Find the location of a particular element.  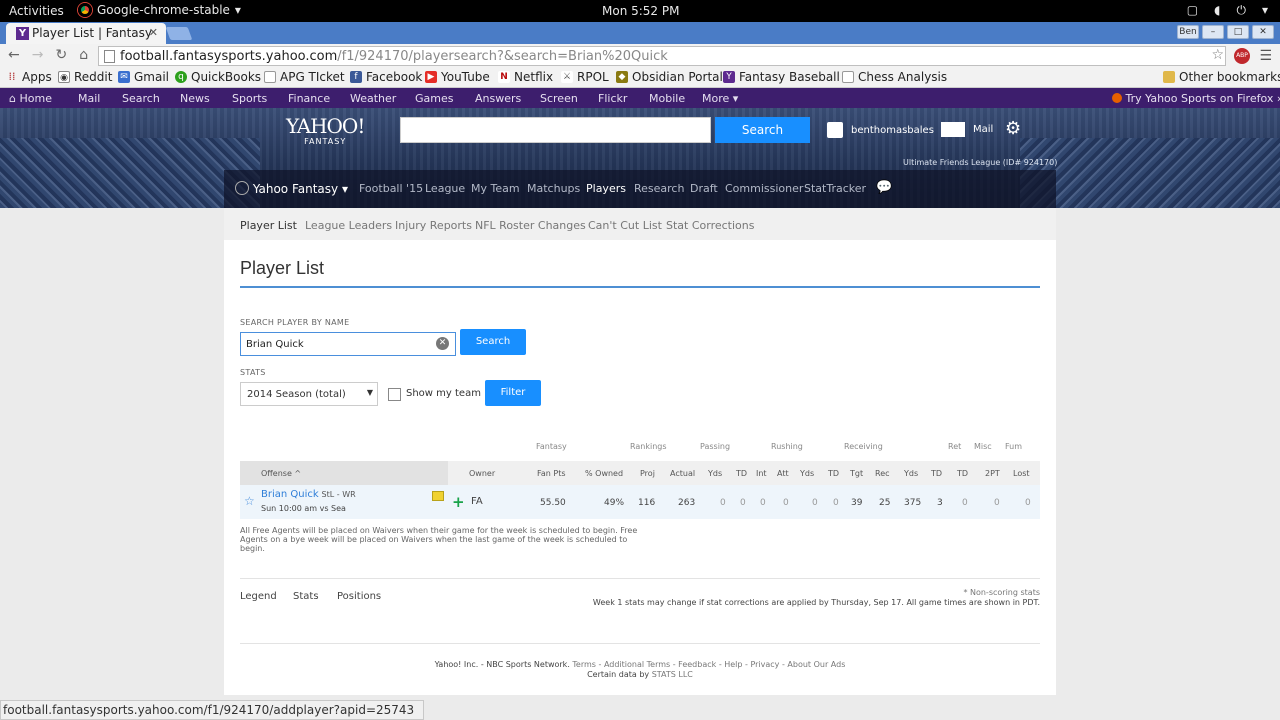

col-offense: Offense ^ is located at coordinates (281, 473).